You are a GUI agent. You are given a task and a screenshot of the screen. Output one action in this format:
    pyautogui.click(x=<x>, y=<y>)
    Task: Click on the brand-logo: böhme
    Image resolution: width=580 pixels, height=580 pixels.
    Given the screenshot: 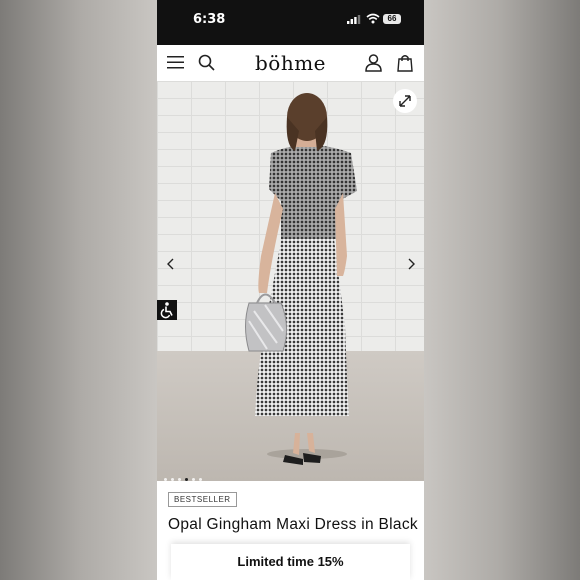 What is the action you would take?
    pyautogui.click(x=290, y=63)
    